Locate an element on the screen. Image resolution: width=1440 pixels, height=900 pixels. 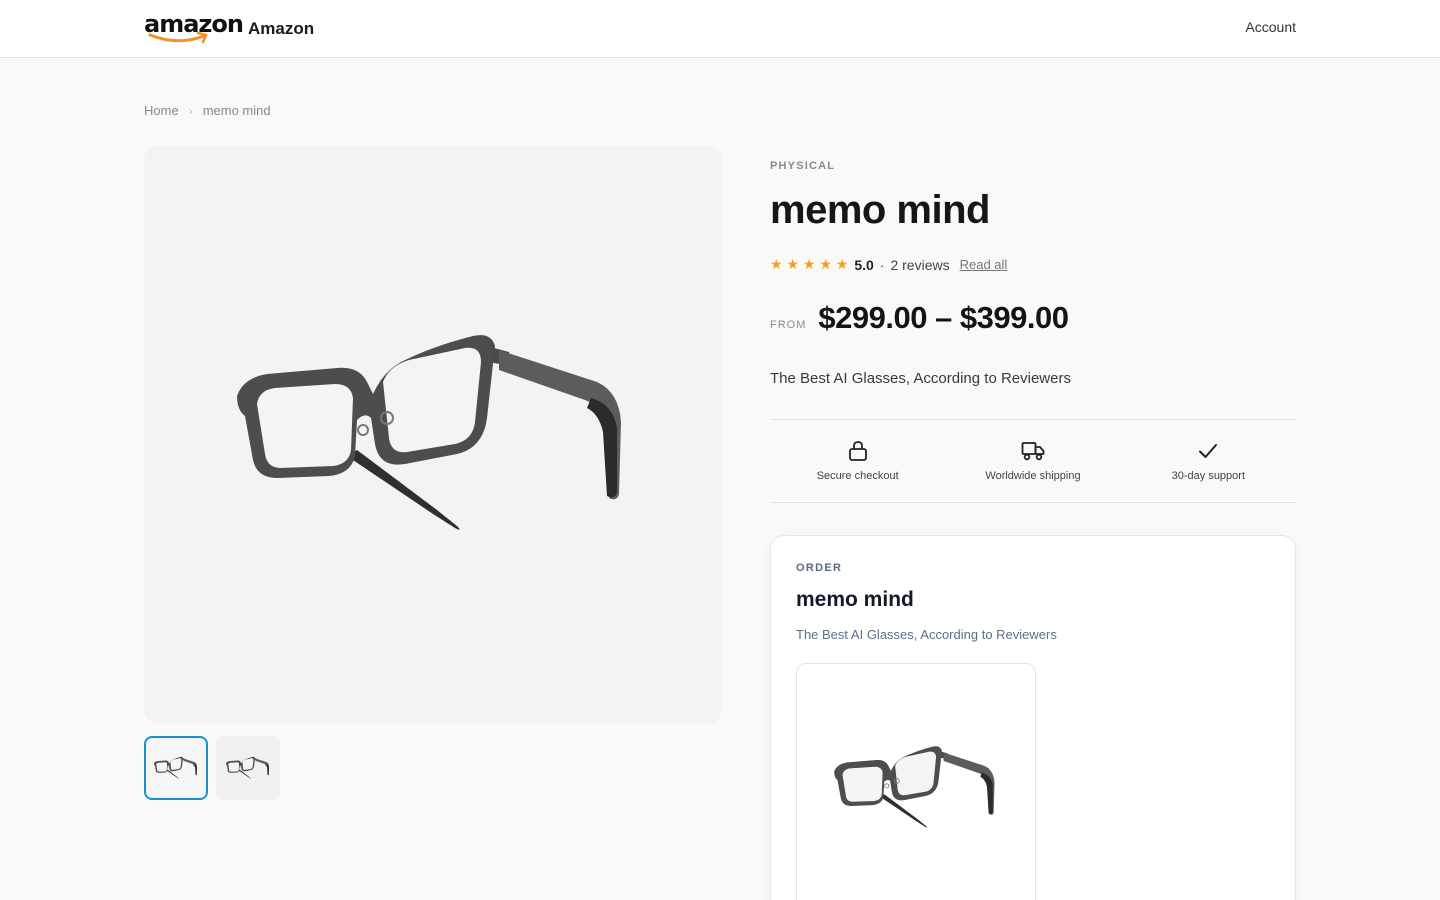
brand-name: Amazon is located at coordinates (281, 28).